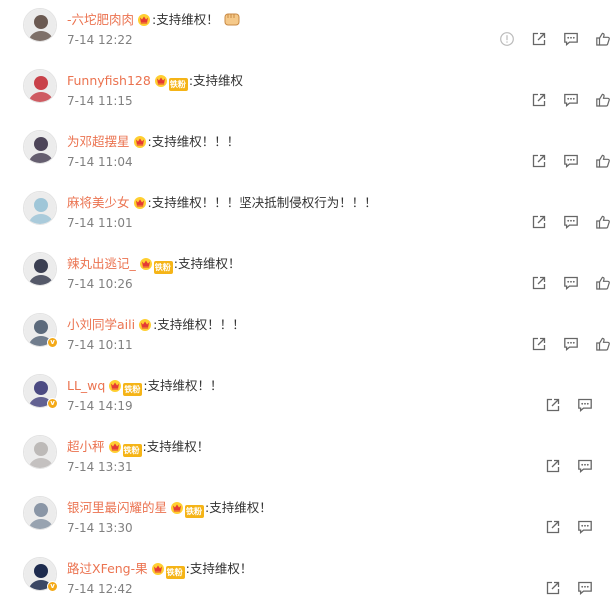 This screenshot has width=610, height=610. Describe the element at coordinates (262, 202) in the screenshot. I see `comment-text: :支持维权！！！坚决抵制侵权行为！！！` at that location.